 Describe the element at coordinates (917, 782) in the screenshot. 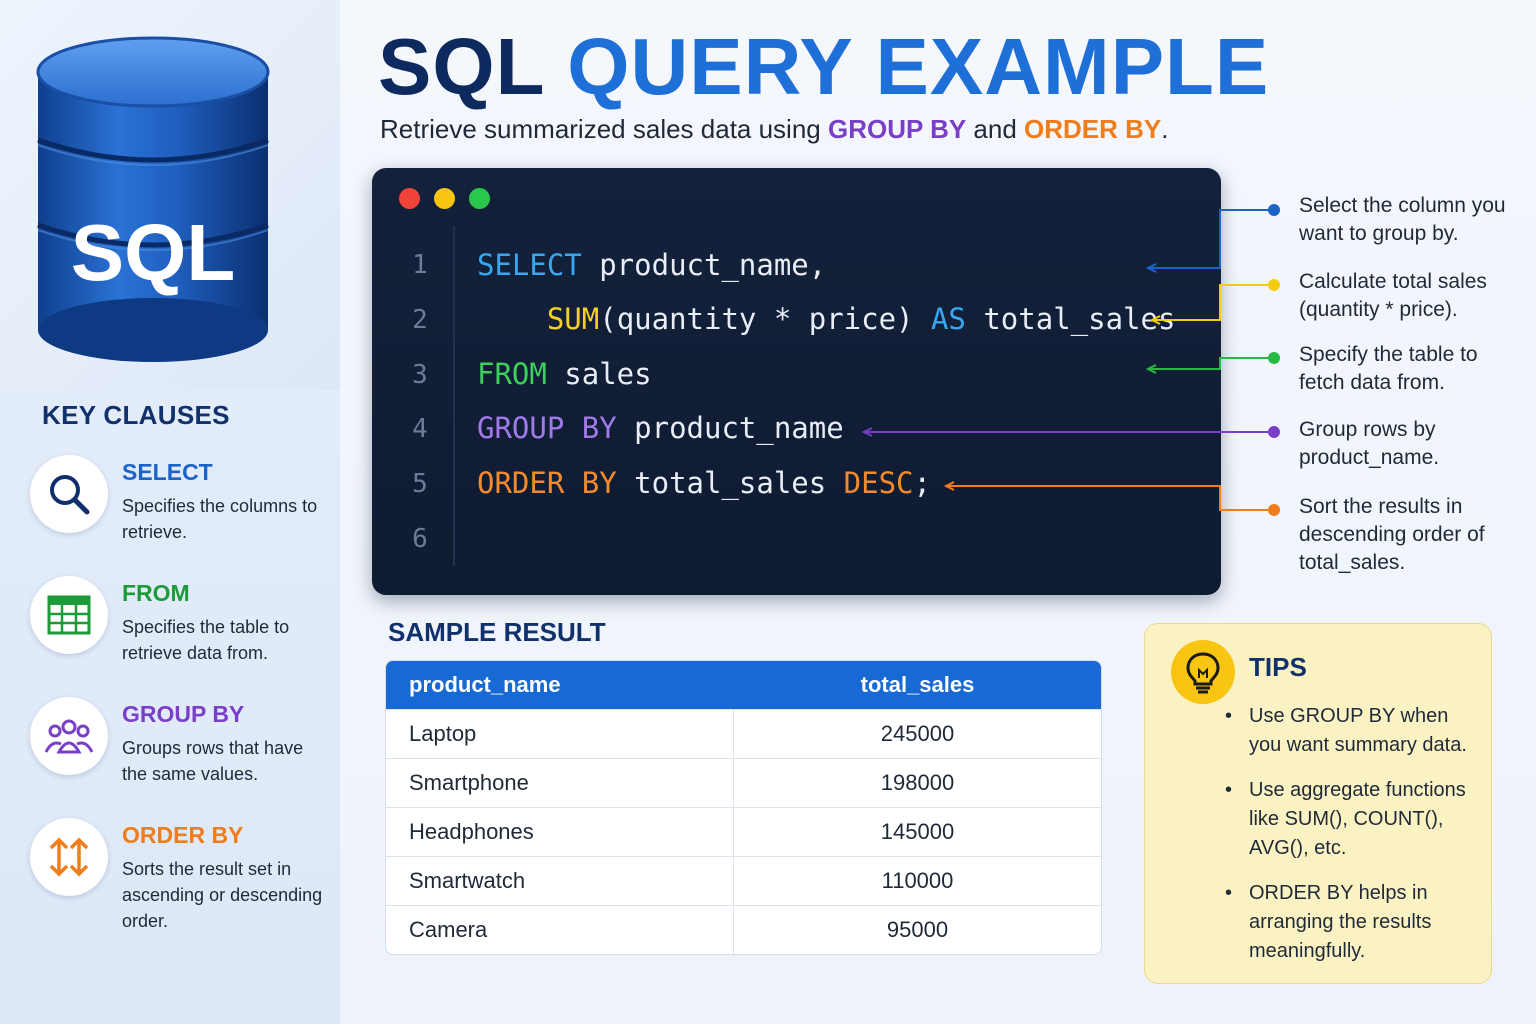

I see `cell-total: 198000` at that location.